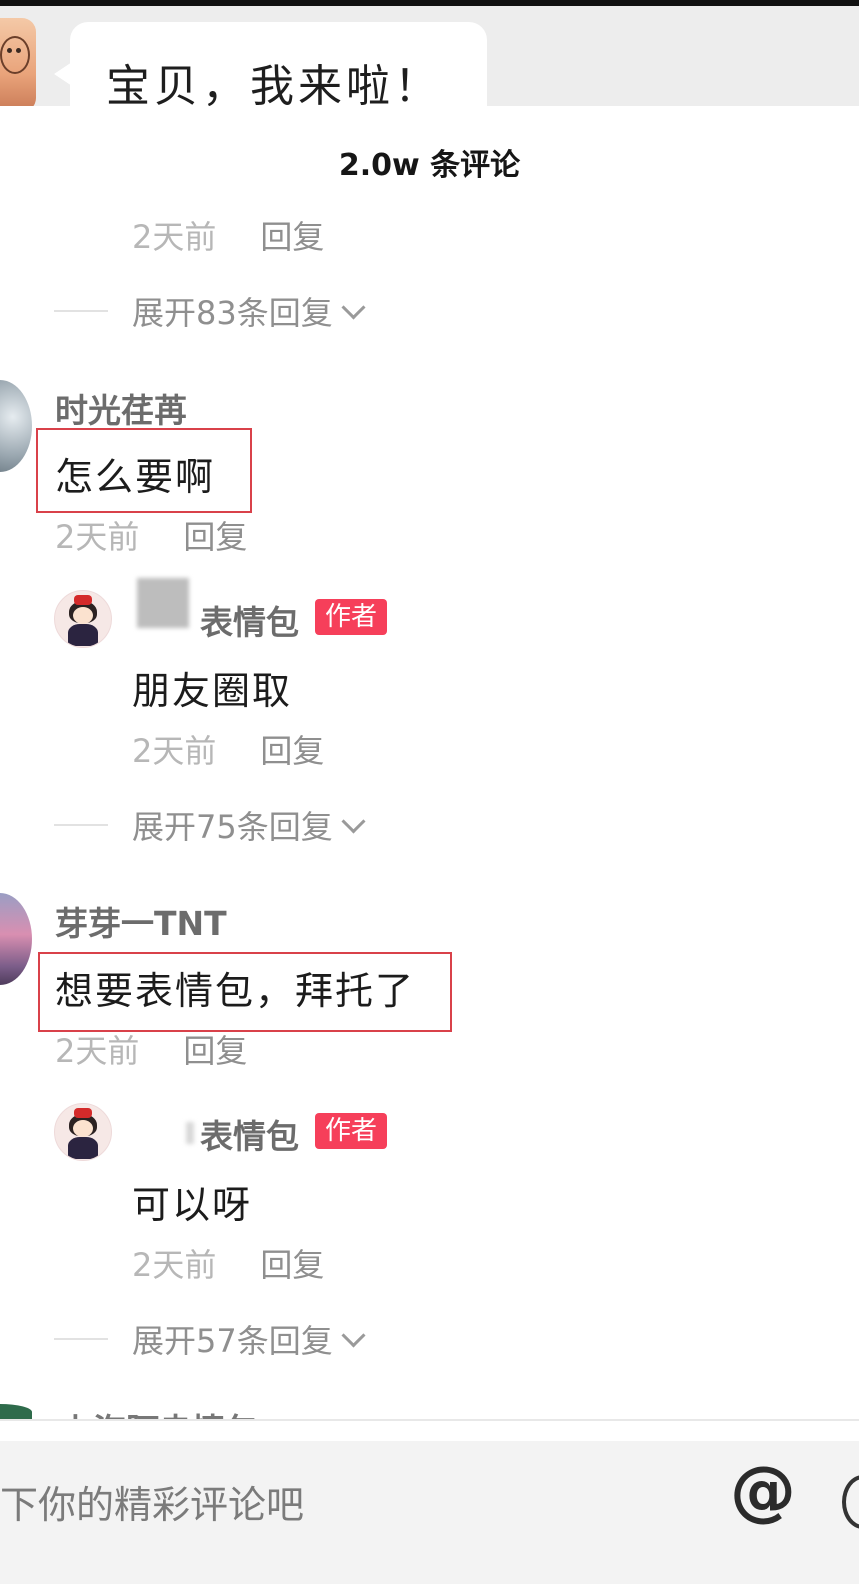 The height and width of the screenshot is (1584, 859). What do you see at coordinates (141, 921) in the screenshot?
I see `comment-username: 芽芽一TNT` at bounding box center [141, 921].